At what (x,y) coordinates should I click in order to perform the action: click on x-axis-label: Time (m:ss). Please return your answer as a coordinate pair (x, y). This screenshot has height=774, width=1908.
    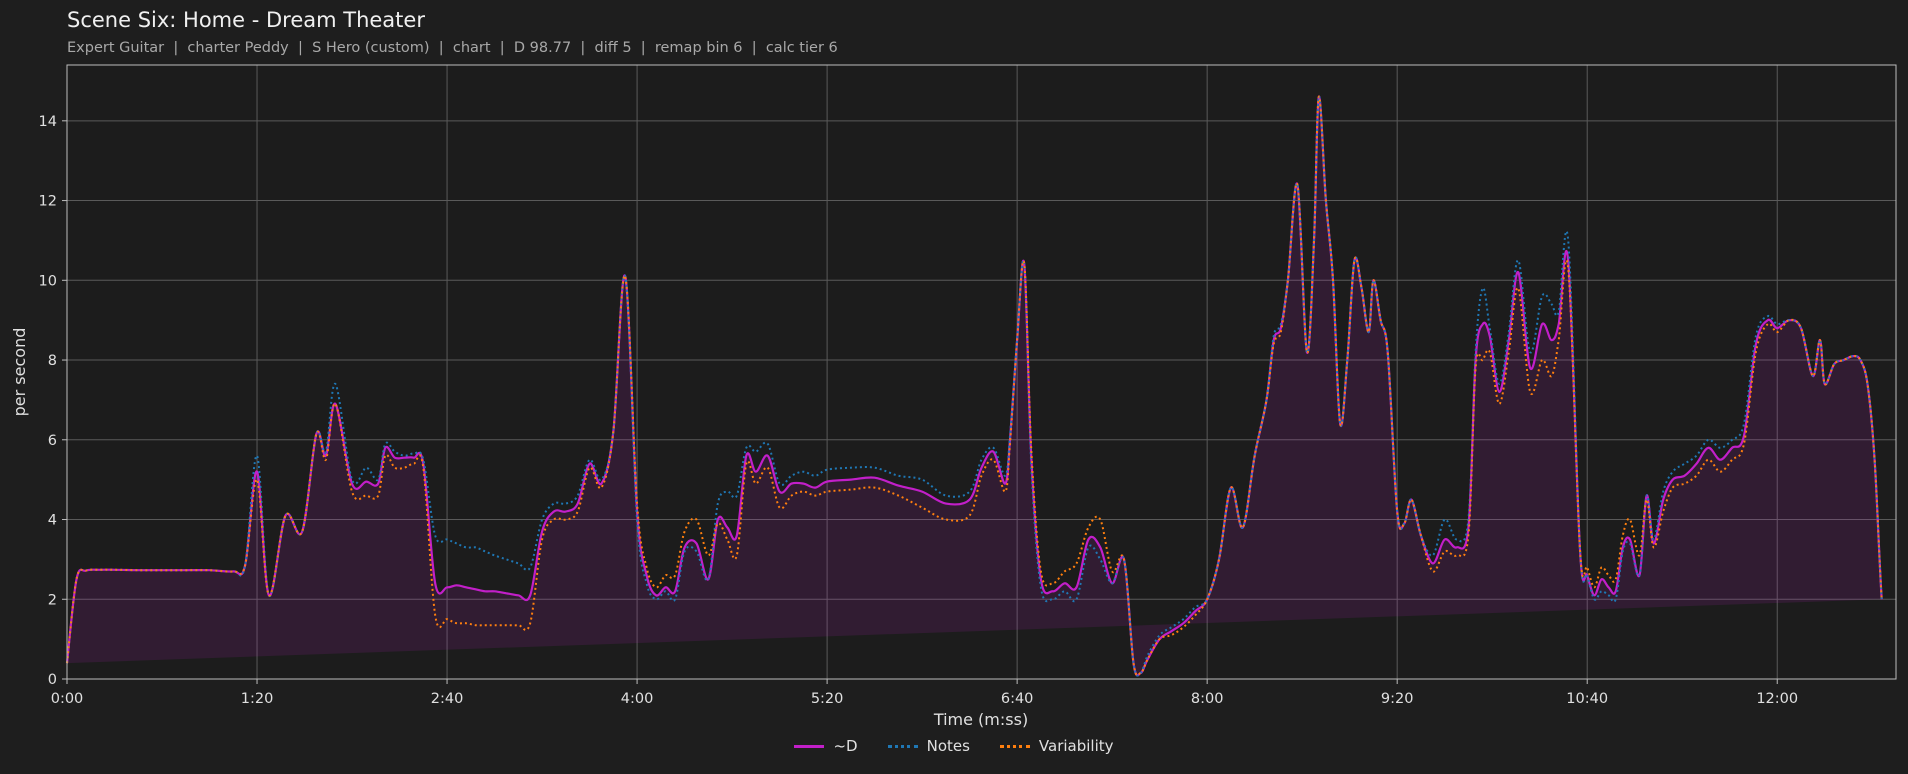
    Looking at the image, I should click on (980, 719).